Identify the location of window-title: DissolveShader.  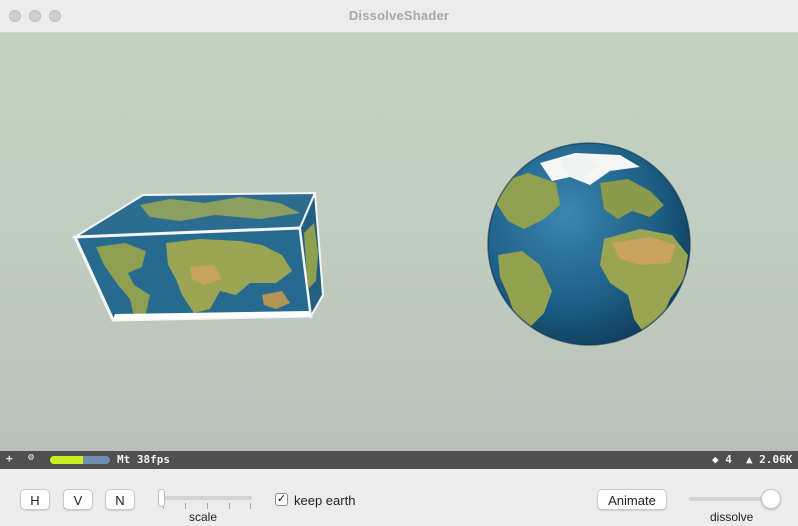
(399, 15).